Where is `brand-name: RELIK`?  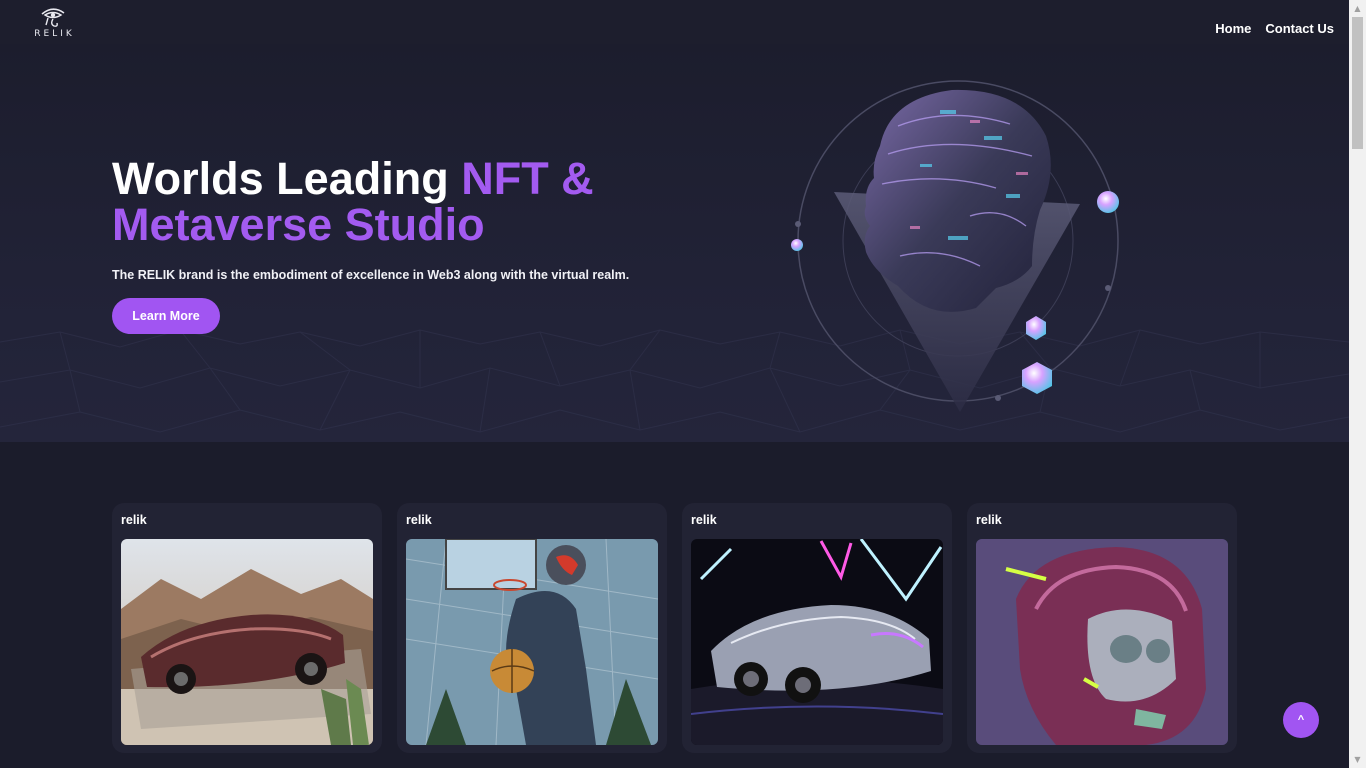 brand-name: RELIK is located at coordinates (54, 34).